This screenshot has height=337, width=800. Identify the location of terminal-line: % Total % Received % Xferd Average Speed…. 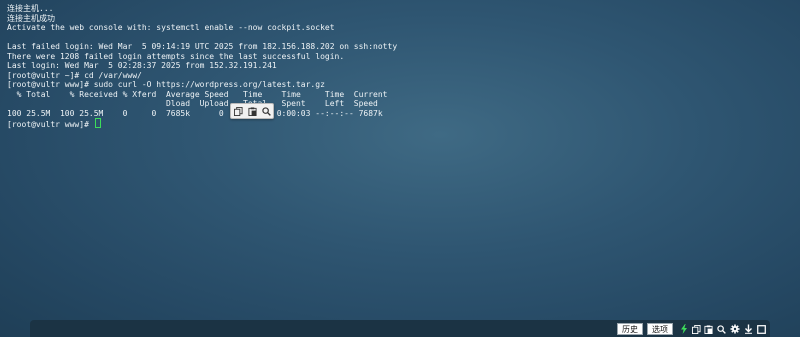
(197, 94).